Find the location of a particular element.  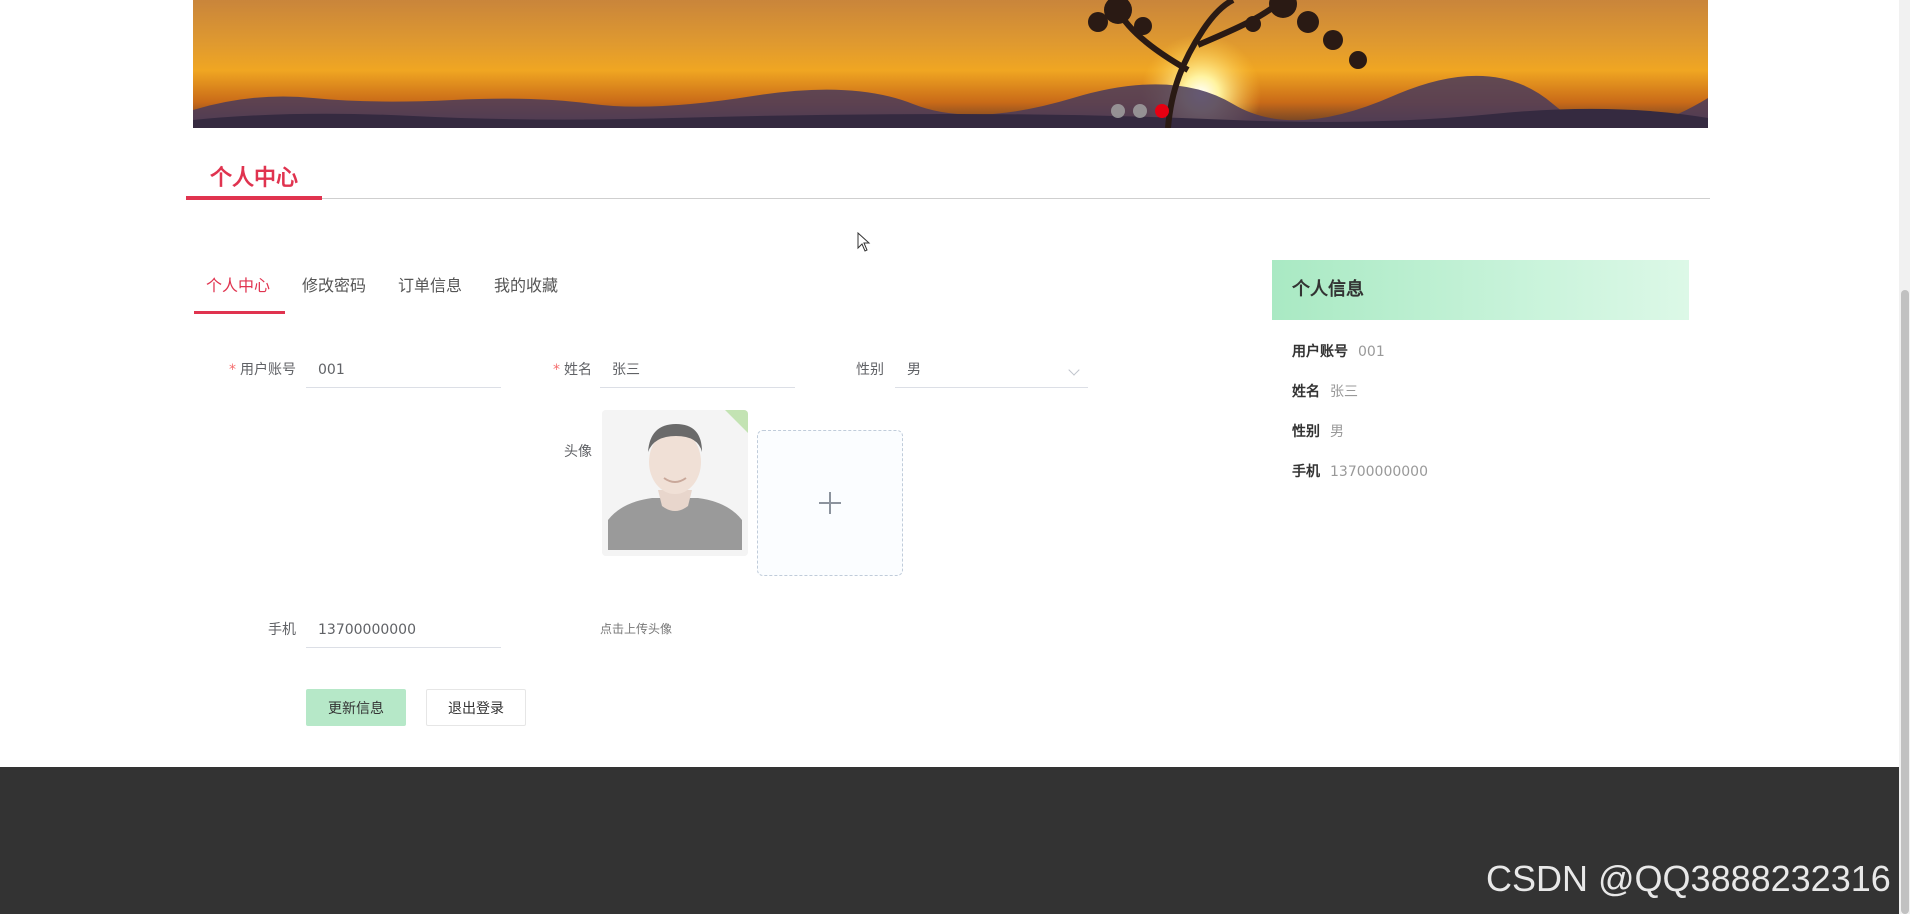

tab-change-password: 修改密码 is located at coordinates (334, 293).